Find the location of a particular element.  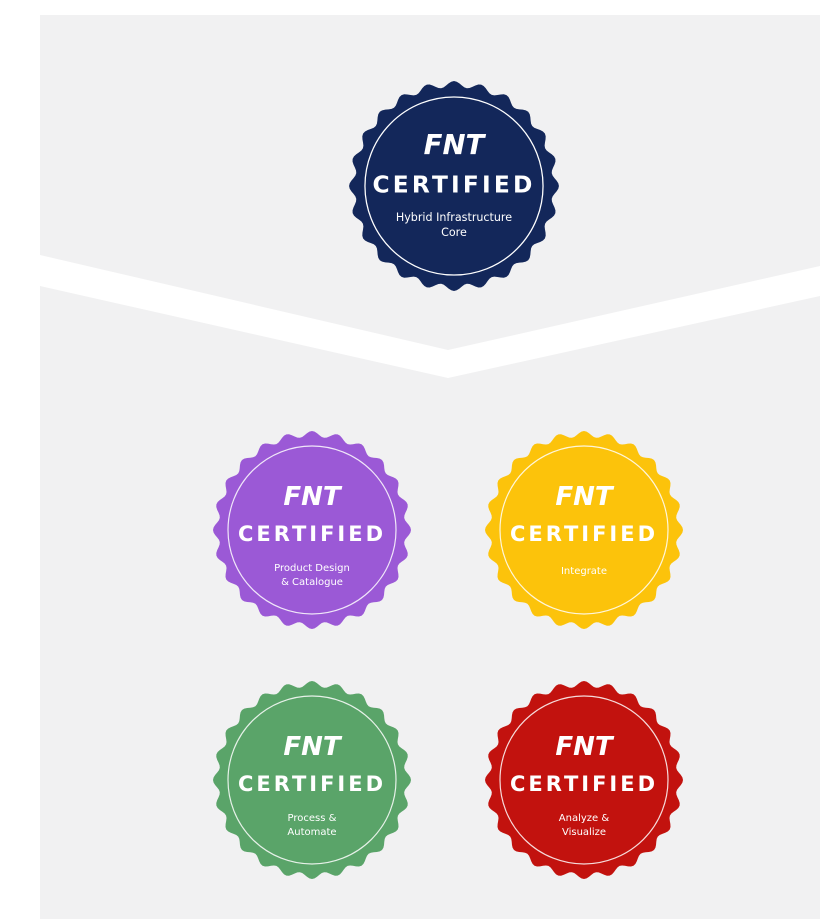

certification-seal-icon: FNT CERTIFIED Integrate is located at coordinates (584, 530).